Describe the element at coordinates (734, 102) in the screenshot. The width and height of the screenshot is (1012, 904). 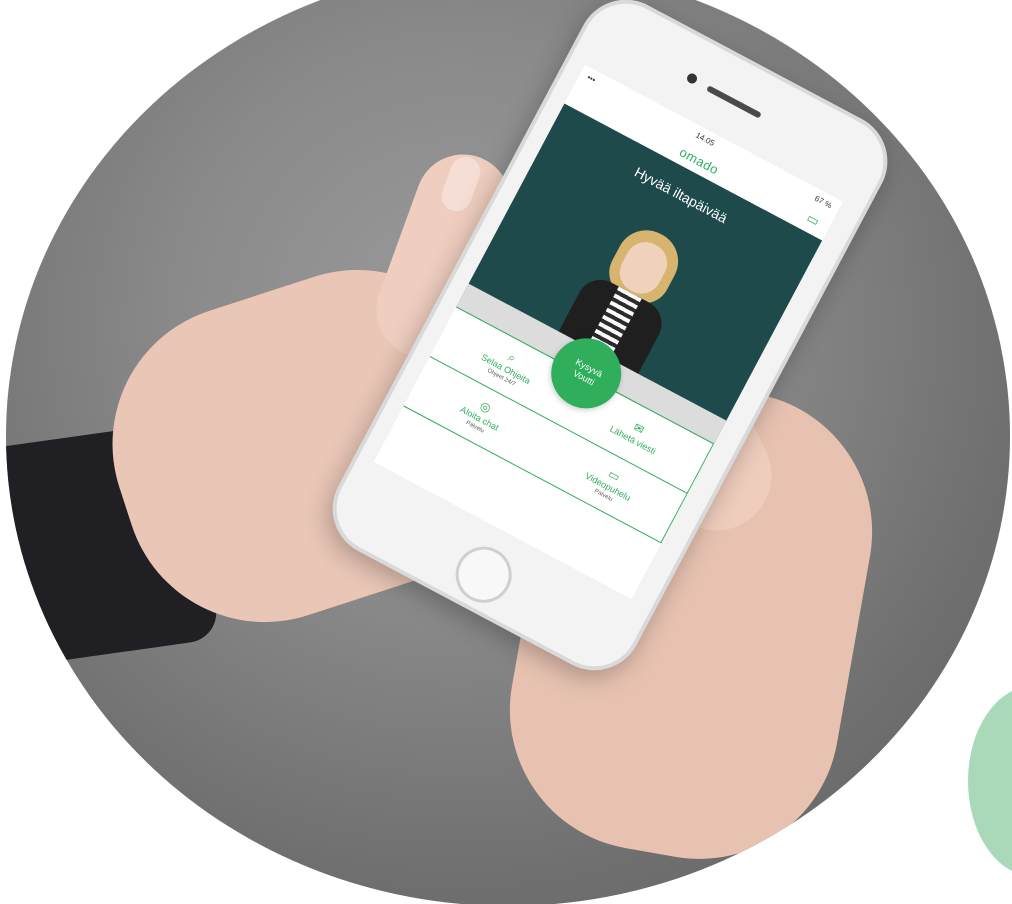
I see `speaker` at that location.